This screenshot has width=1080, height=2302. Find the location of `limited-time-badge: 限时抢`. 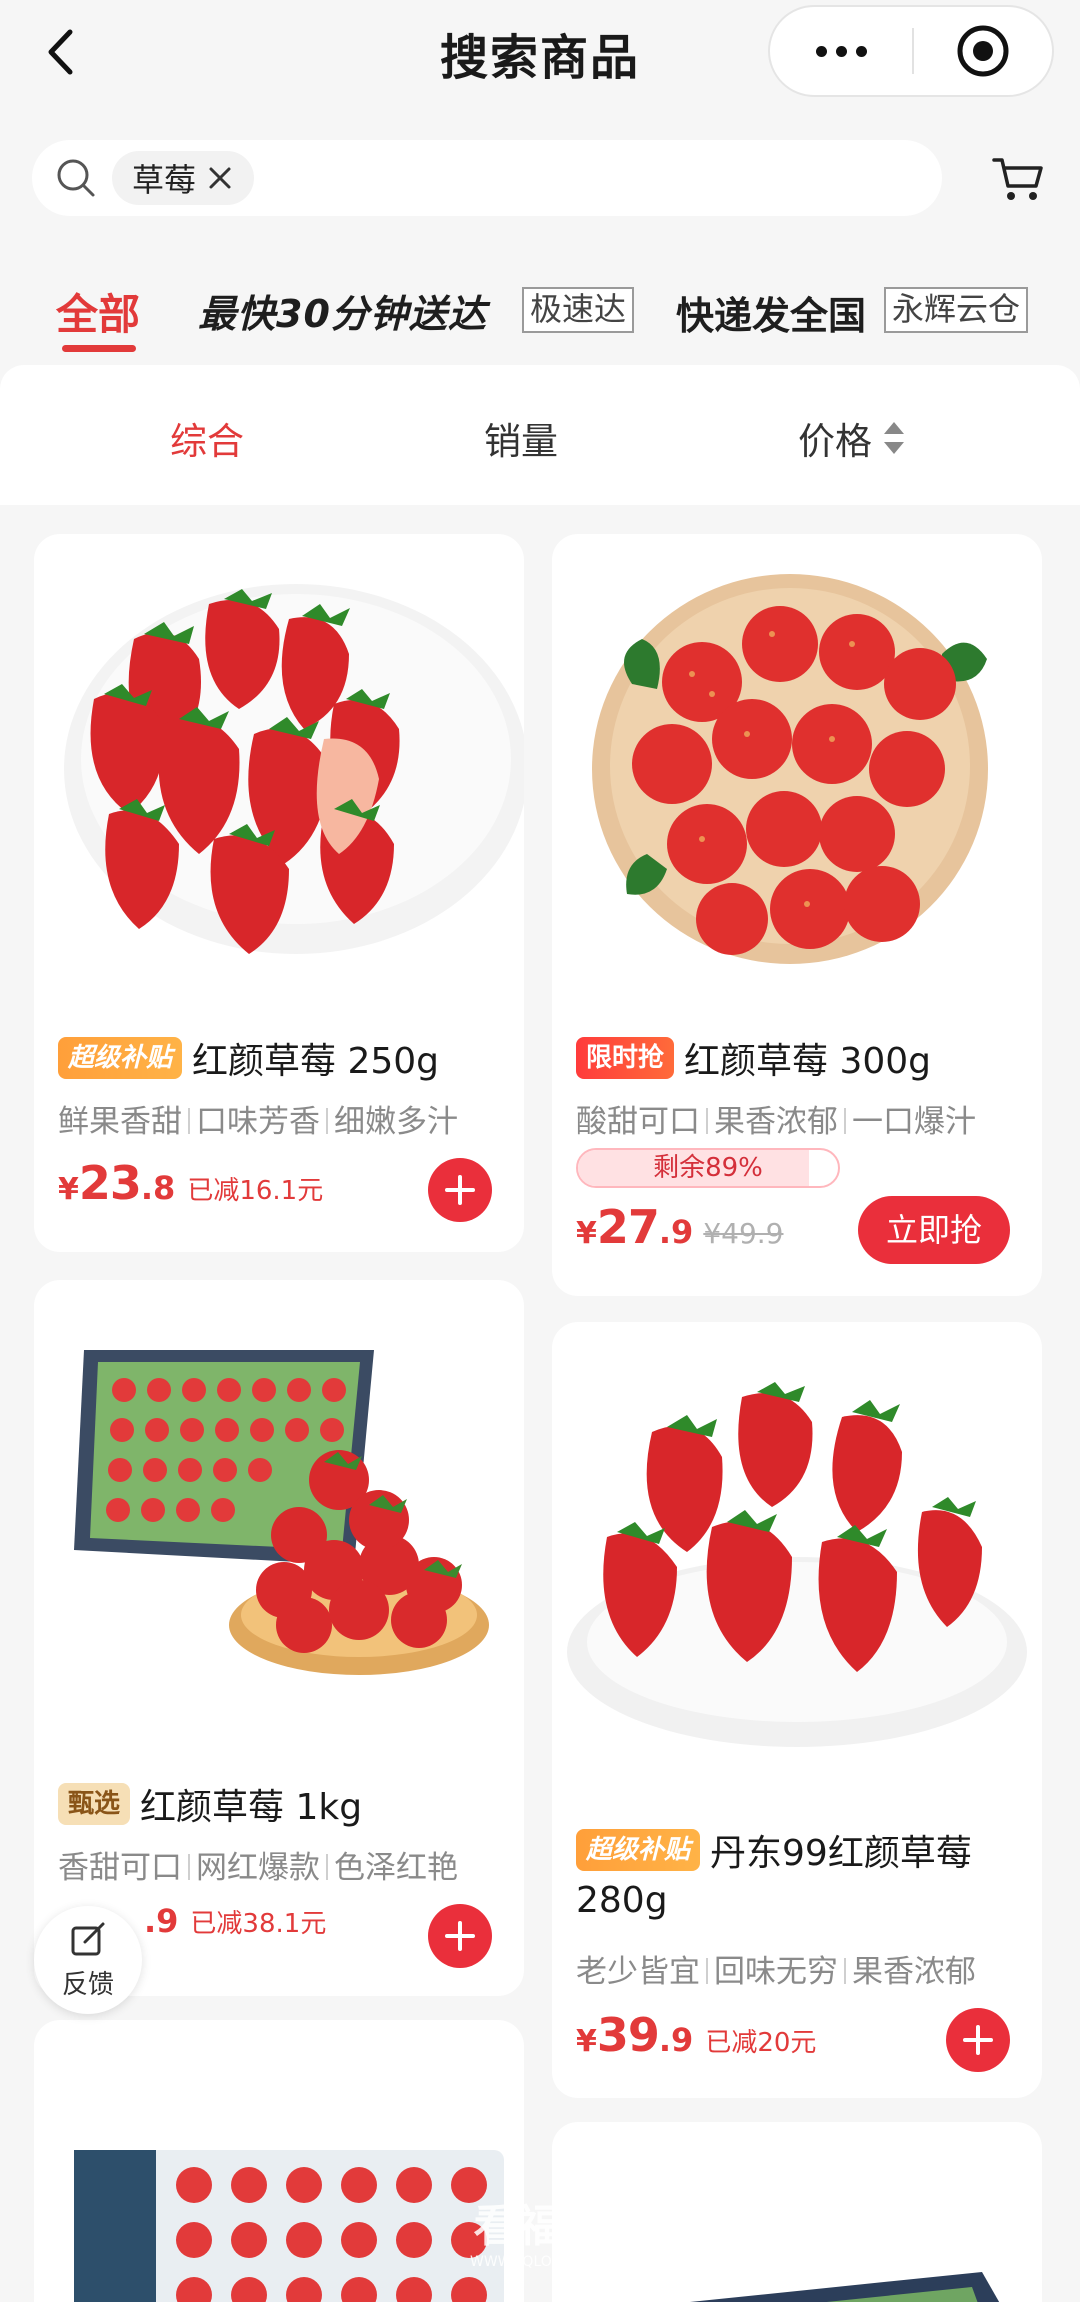

limited-time-badge: 限时抢 is located at coordinates (625, 1058).